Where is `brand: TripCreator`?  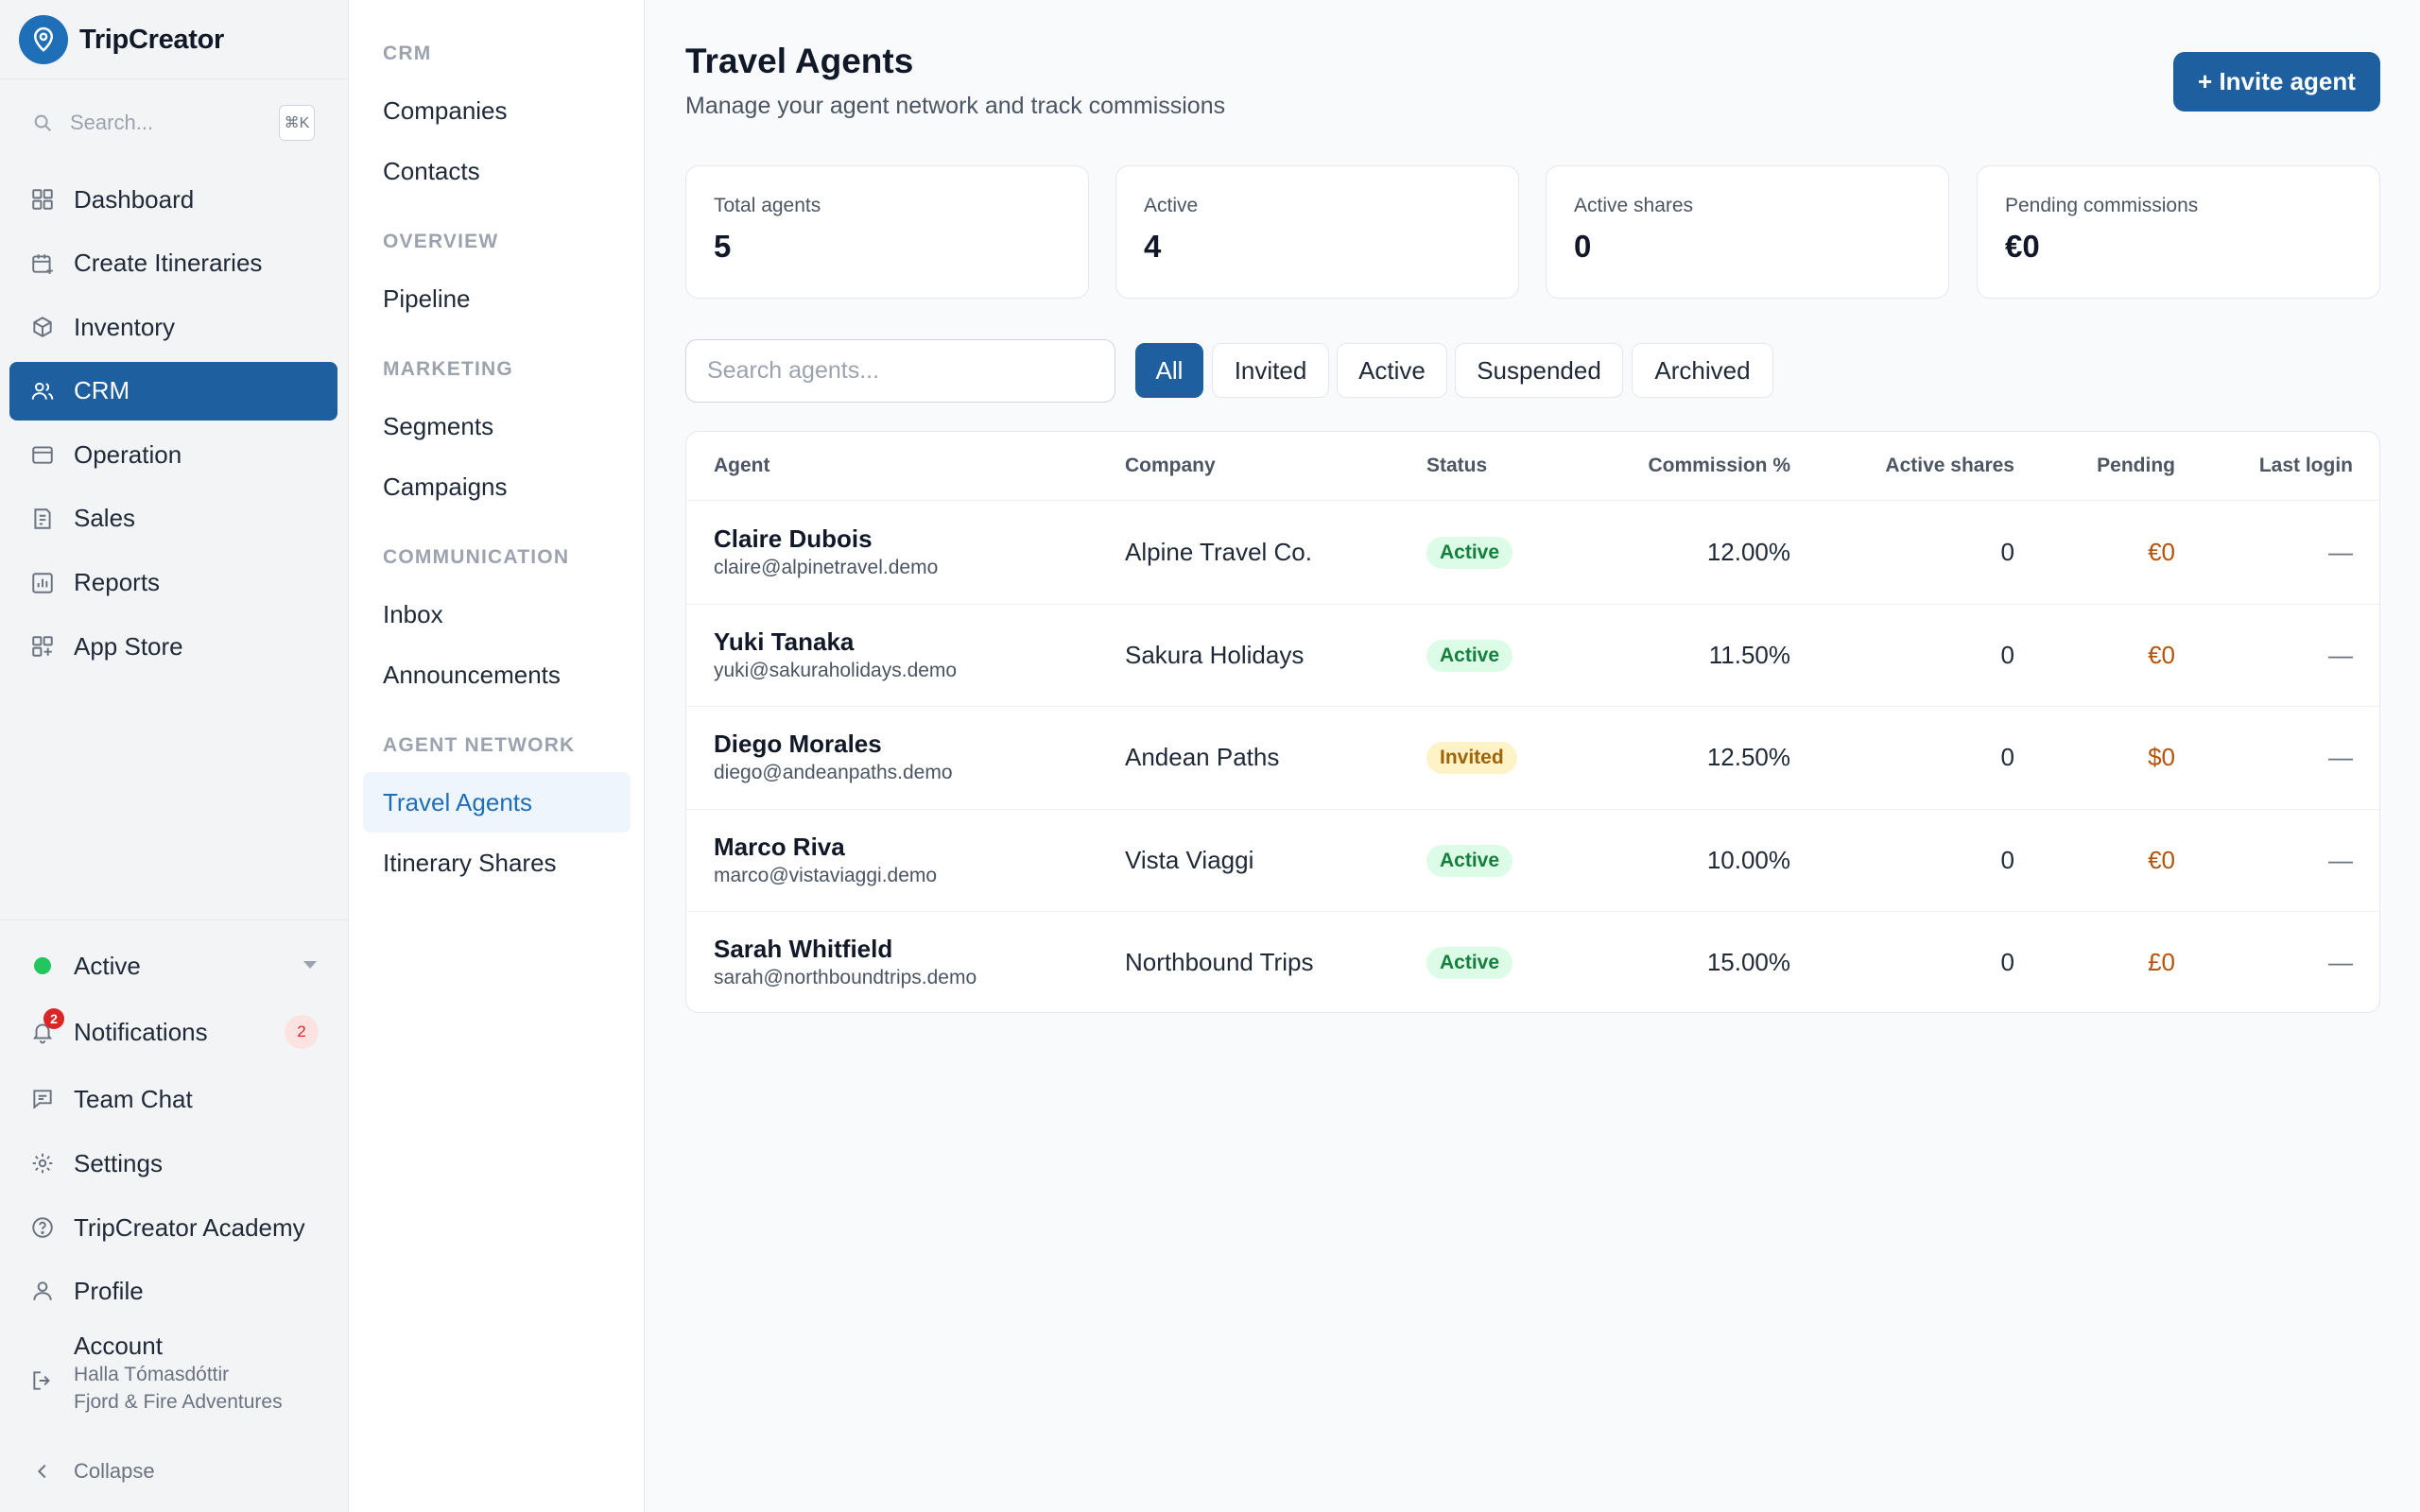
brand: TripCreator is located at coordinates (122, 39).